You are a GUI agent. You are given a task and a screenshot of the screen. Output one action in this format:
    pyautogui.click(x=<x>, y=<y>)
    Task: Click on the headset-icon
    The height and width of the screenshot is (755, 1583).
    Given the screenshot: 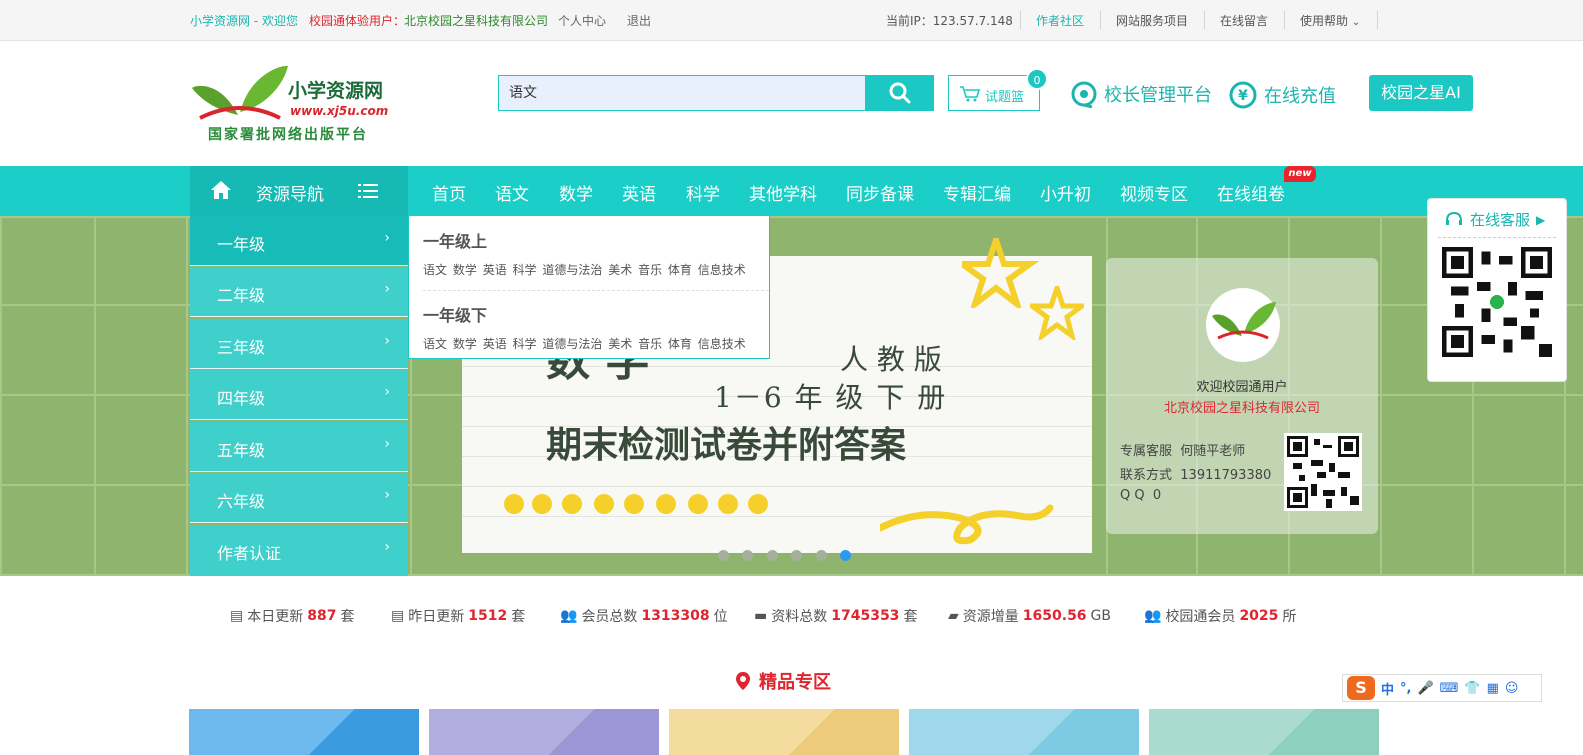 What is the action you would take?
    pyautogui.click(x=1454, y=218)
    